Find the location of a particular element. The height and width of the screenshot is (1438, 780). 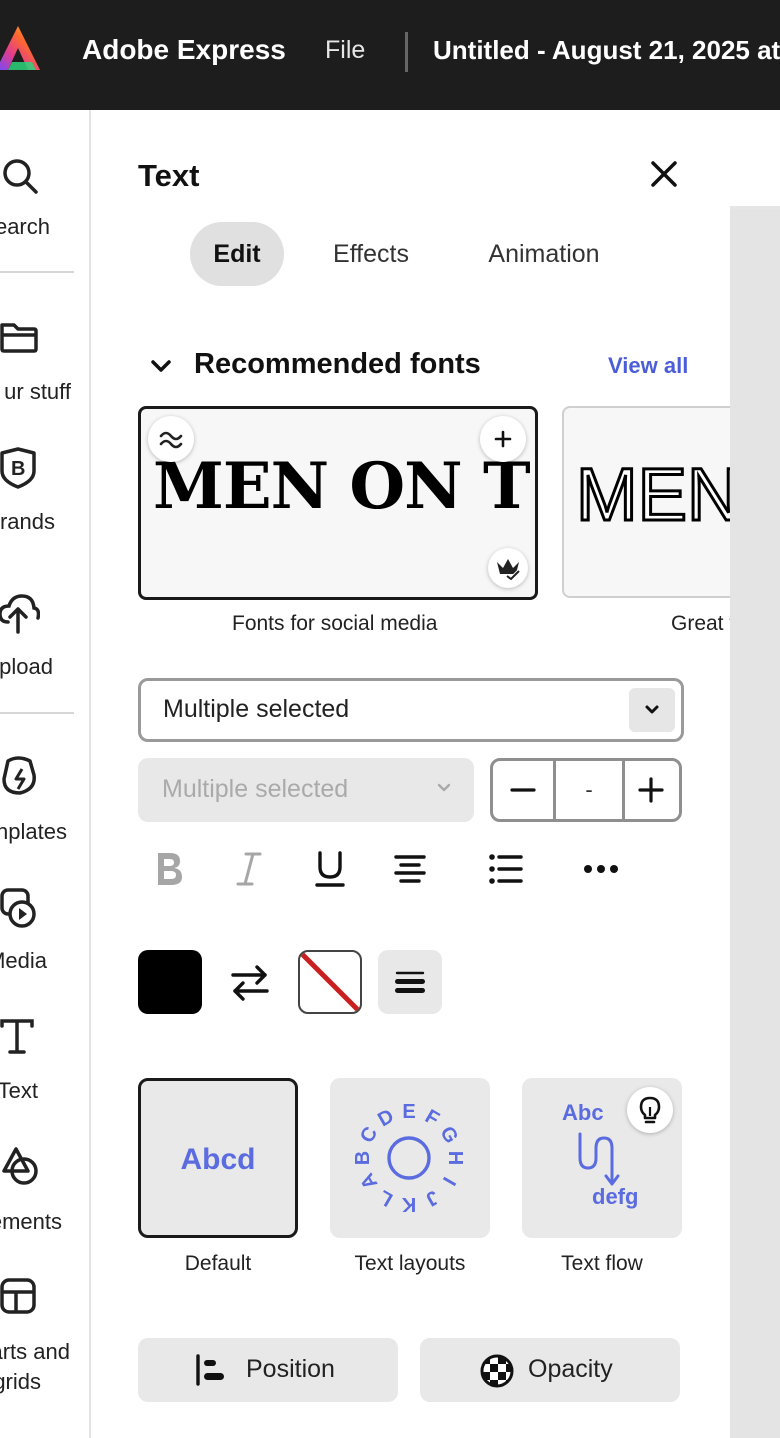

font-size-decrement-button is located at coordinates (523, 790).